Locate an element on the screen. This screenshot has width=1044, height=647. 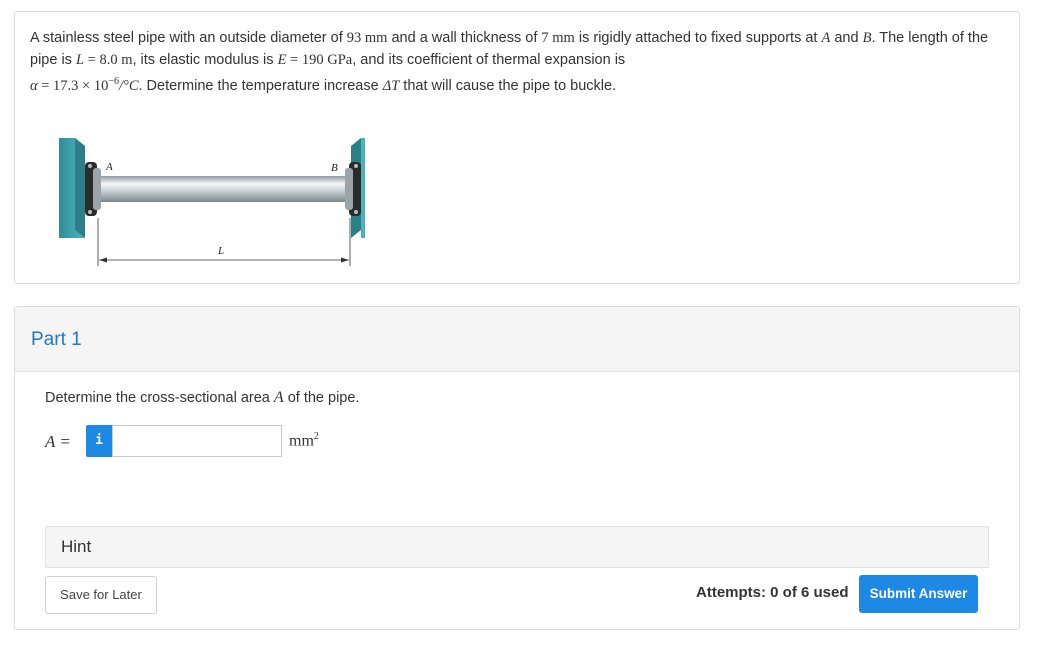
pipe-figure: A B L is located at coordinates (215, 196).